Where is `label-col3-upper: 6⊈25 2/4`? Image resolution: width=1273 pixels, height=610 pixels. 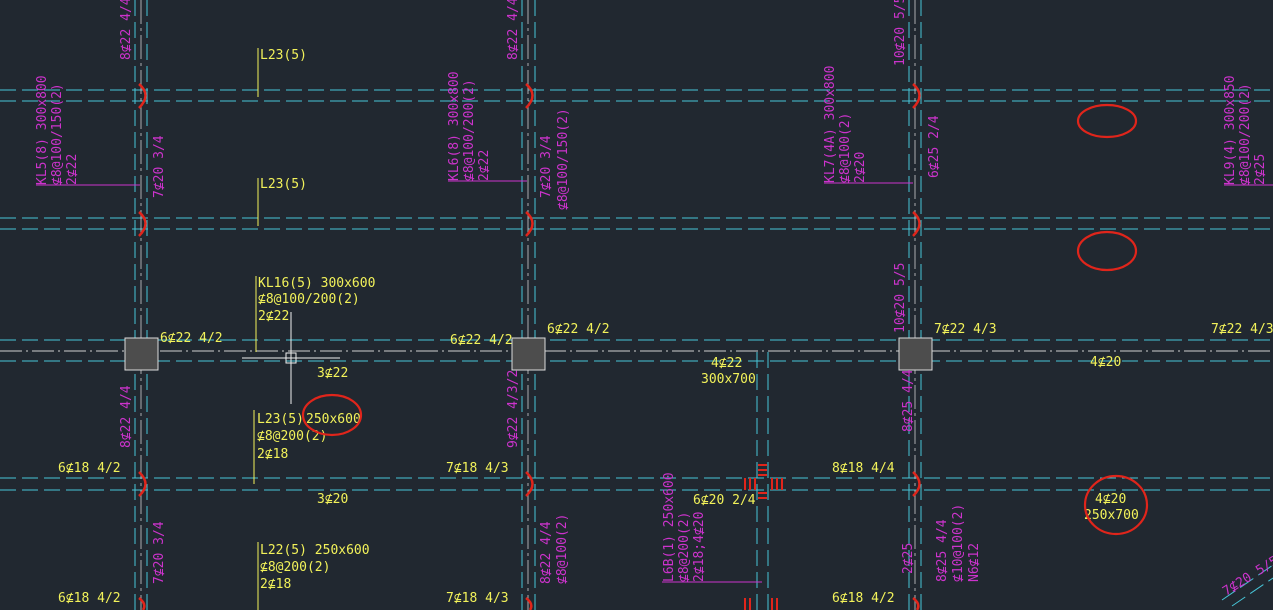
label-col3-upper: 6⊈25 2/4 is located at coordinates (934, 146).